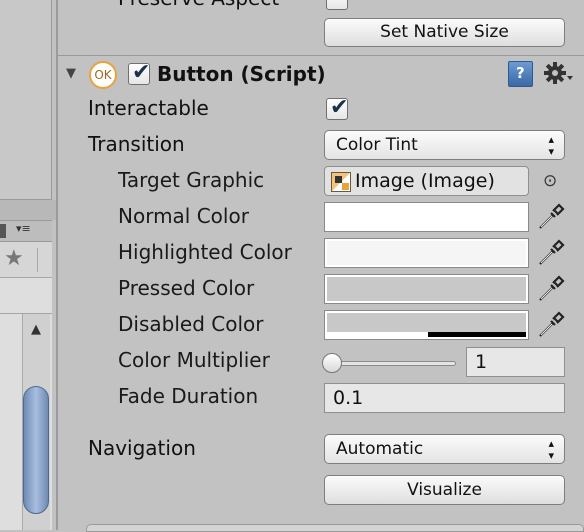  What do you see at coordinates (191, 180) in the screenshot?
I see `target-graphic-label: Target Graphic` at bounding box center [191, 180].